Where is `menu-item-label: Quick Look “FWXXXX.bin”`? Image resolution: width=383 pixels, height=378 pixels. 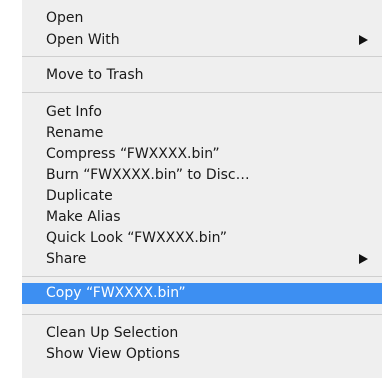
menu-item-label: Quick Look “FWXXXX.bin” is located at coordinates (136, 238).